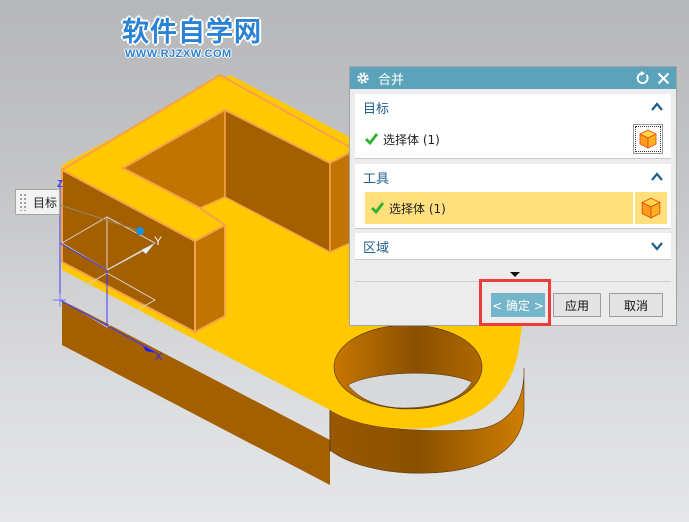 This screenshot has height=522, width=689. I want to click on watermark: 软件自学网 WWW.RJZXW.COM, so click(192, 39).